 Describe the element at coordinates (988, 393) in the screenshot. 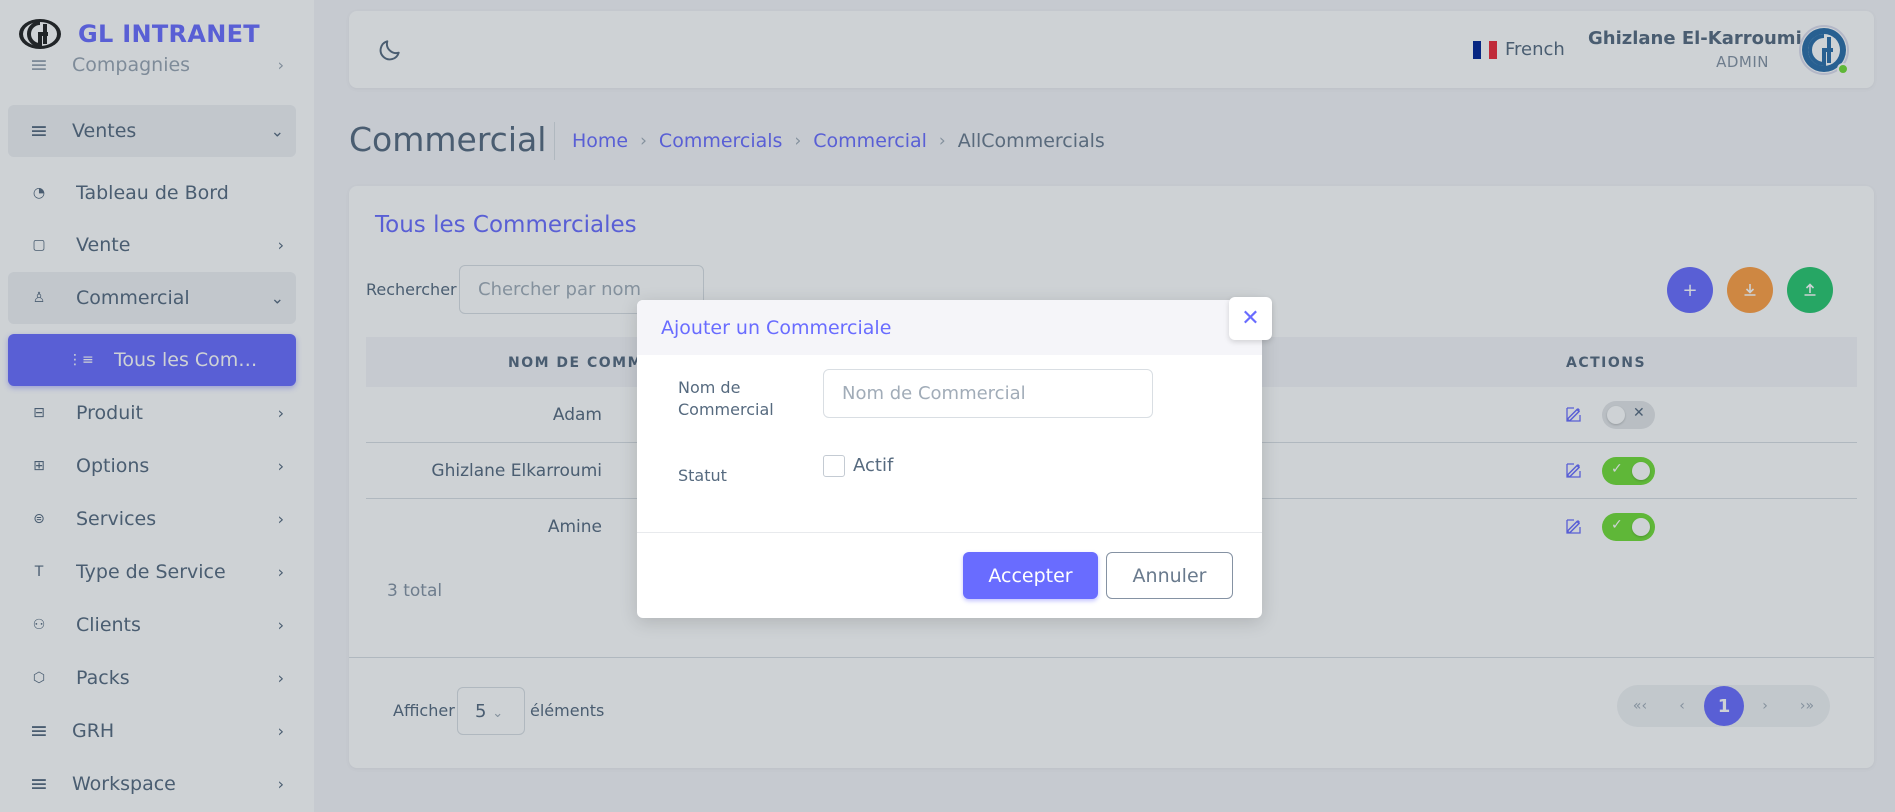

I see `commercial-name-input` at that location.